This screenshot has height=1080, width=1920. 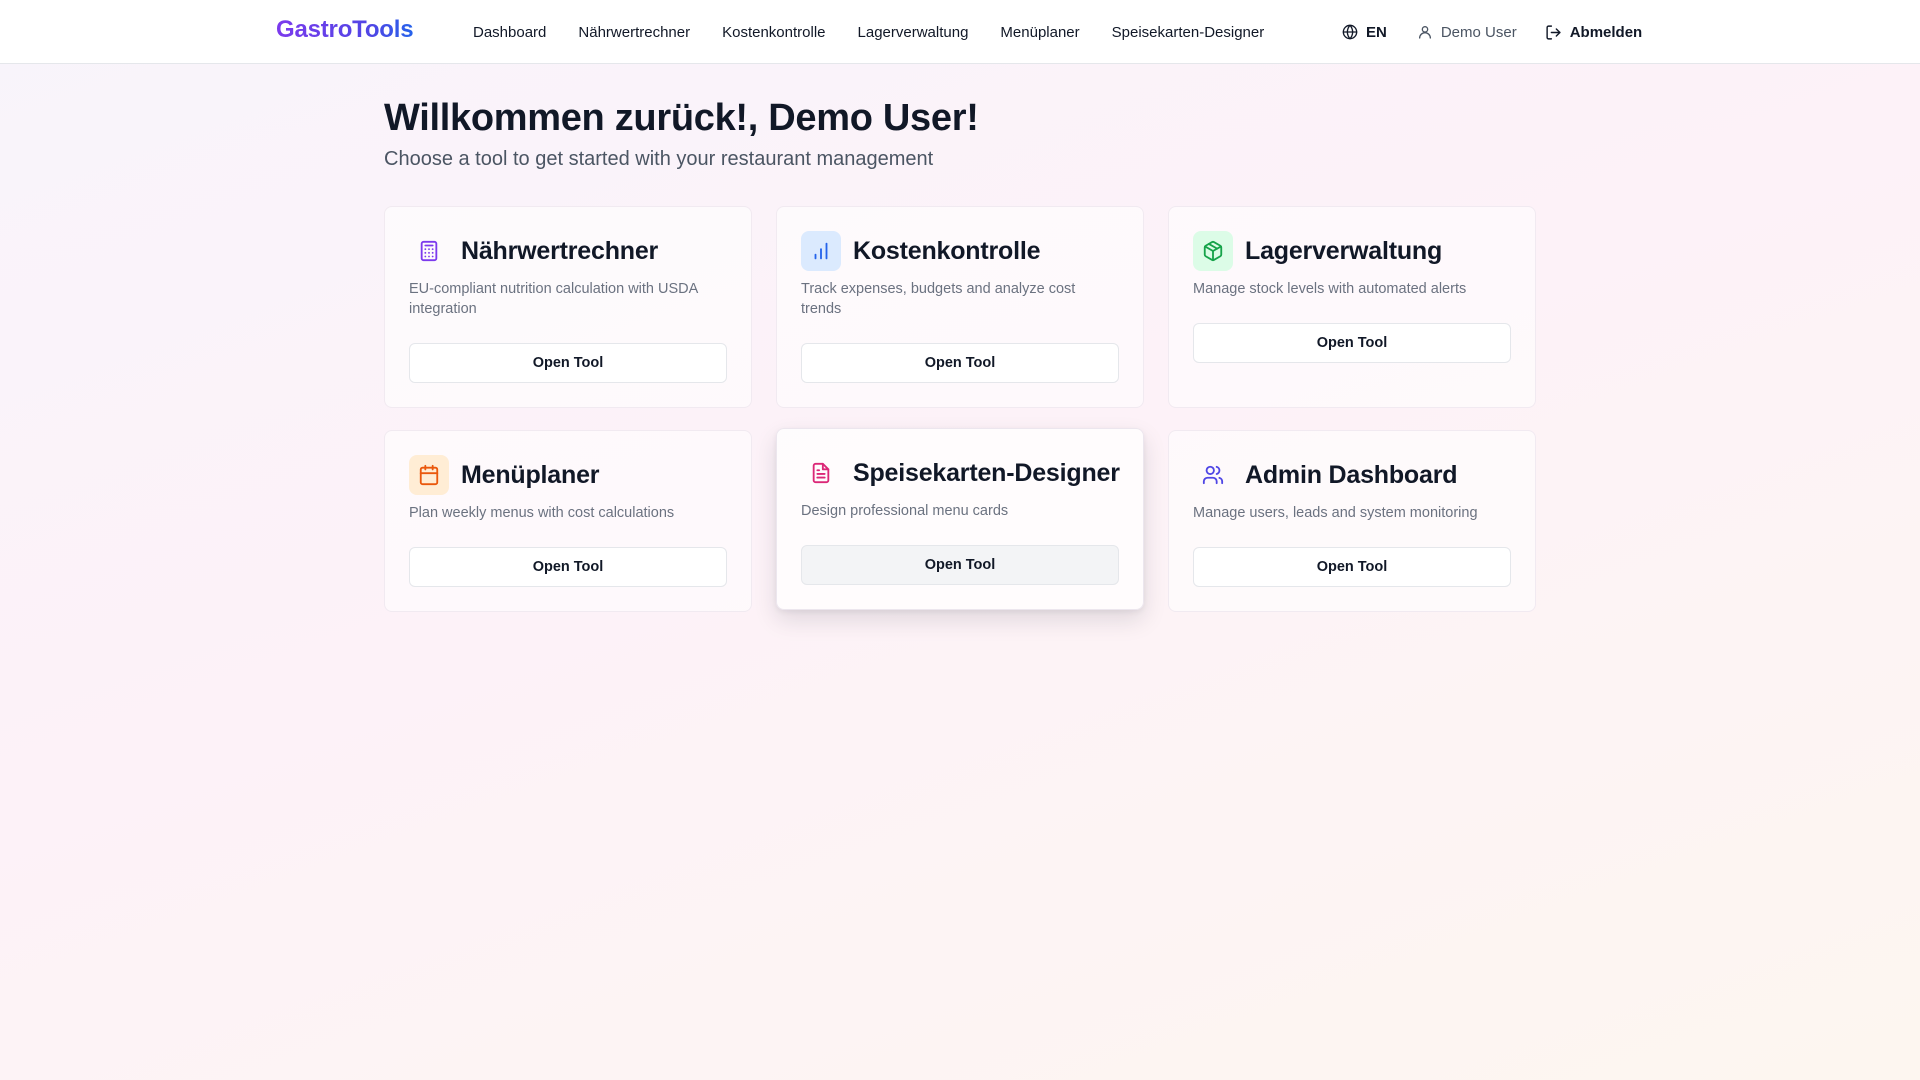 I want to click on logout-label: Abmelden, so click(x=1606, y=32).